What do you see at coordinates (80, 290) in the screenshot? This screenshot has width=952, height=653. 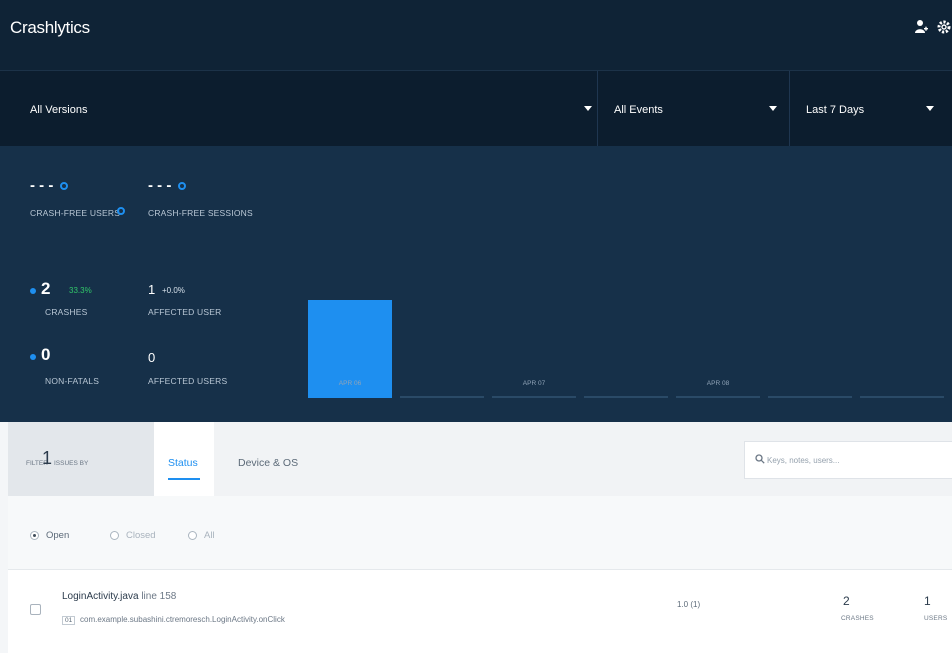 I see `crashes-change: 33.3%` at bounding box center [80, 290].